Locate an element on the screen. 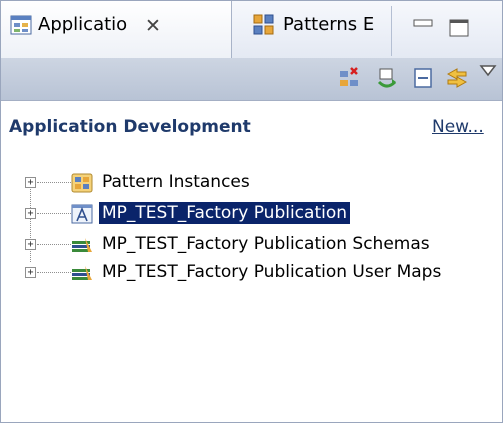 The image size is (503, 423). tab-label: Applicatio is located at coordinates (83, 24).